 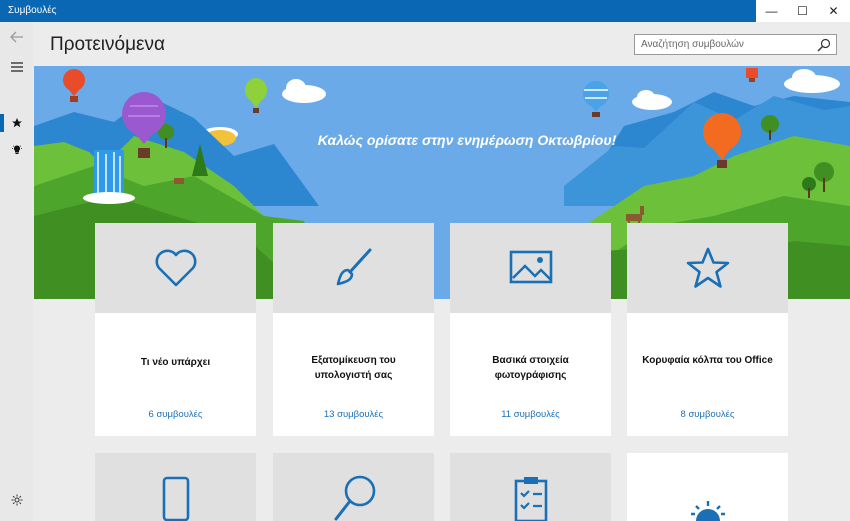 What do you see at coordinates (175, 329) in the screenshot?
I see `tips-card-whats-new: Τι νέο υπάρχει 6 συμβουλές` at bounding box center [175, 329].